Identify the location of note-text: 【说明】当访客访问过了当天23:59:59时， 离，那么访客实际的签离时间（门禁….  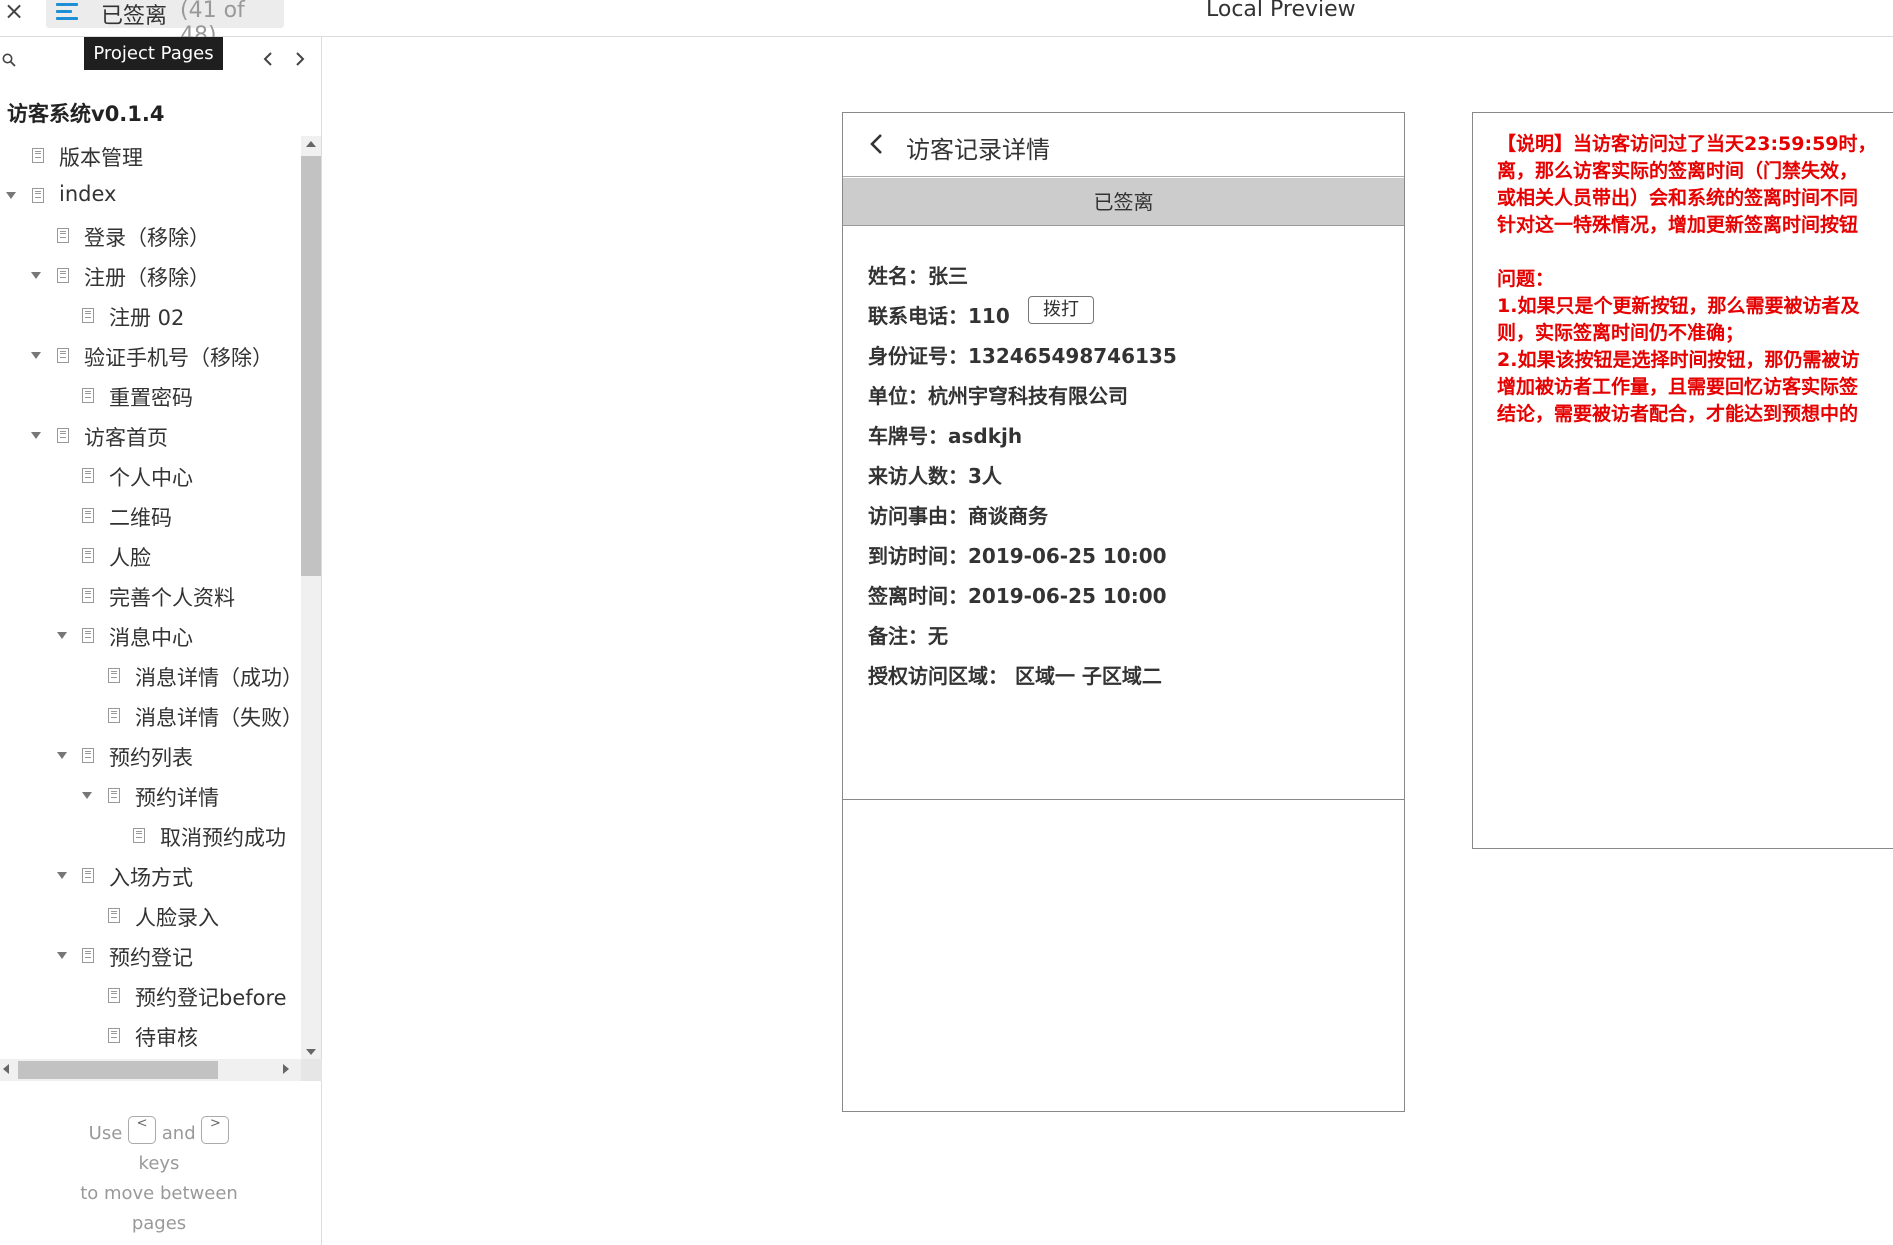
(1687, 279).